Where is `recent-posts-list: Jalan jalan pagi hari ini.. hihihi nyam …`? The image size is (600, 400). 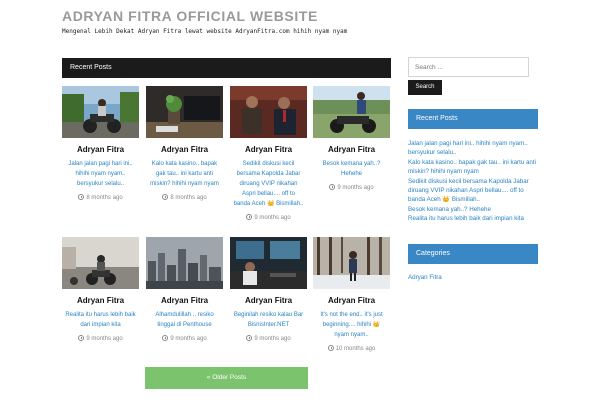
recent-posts-list: Jalan jalan pagi hari ini.. hihihi nyam … is located at coordinates (473, 181).